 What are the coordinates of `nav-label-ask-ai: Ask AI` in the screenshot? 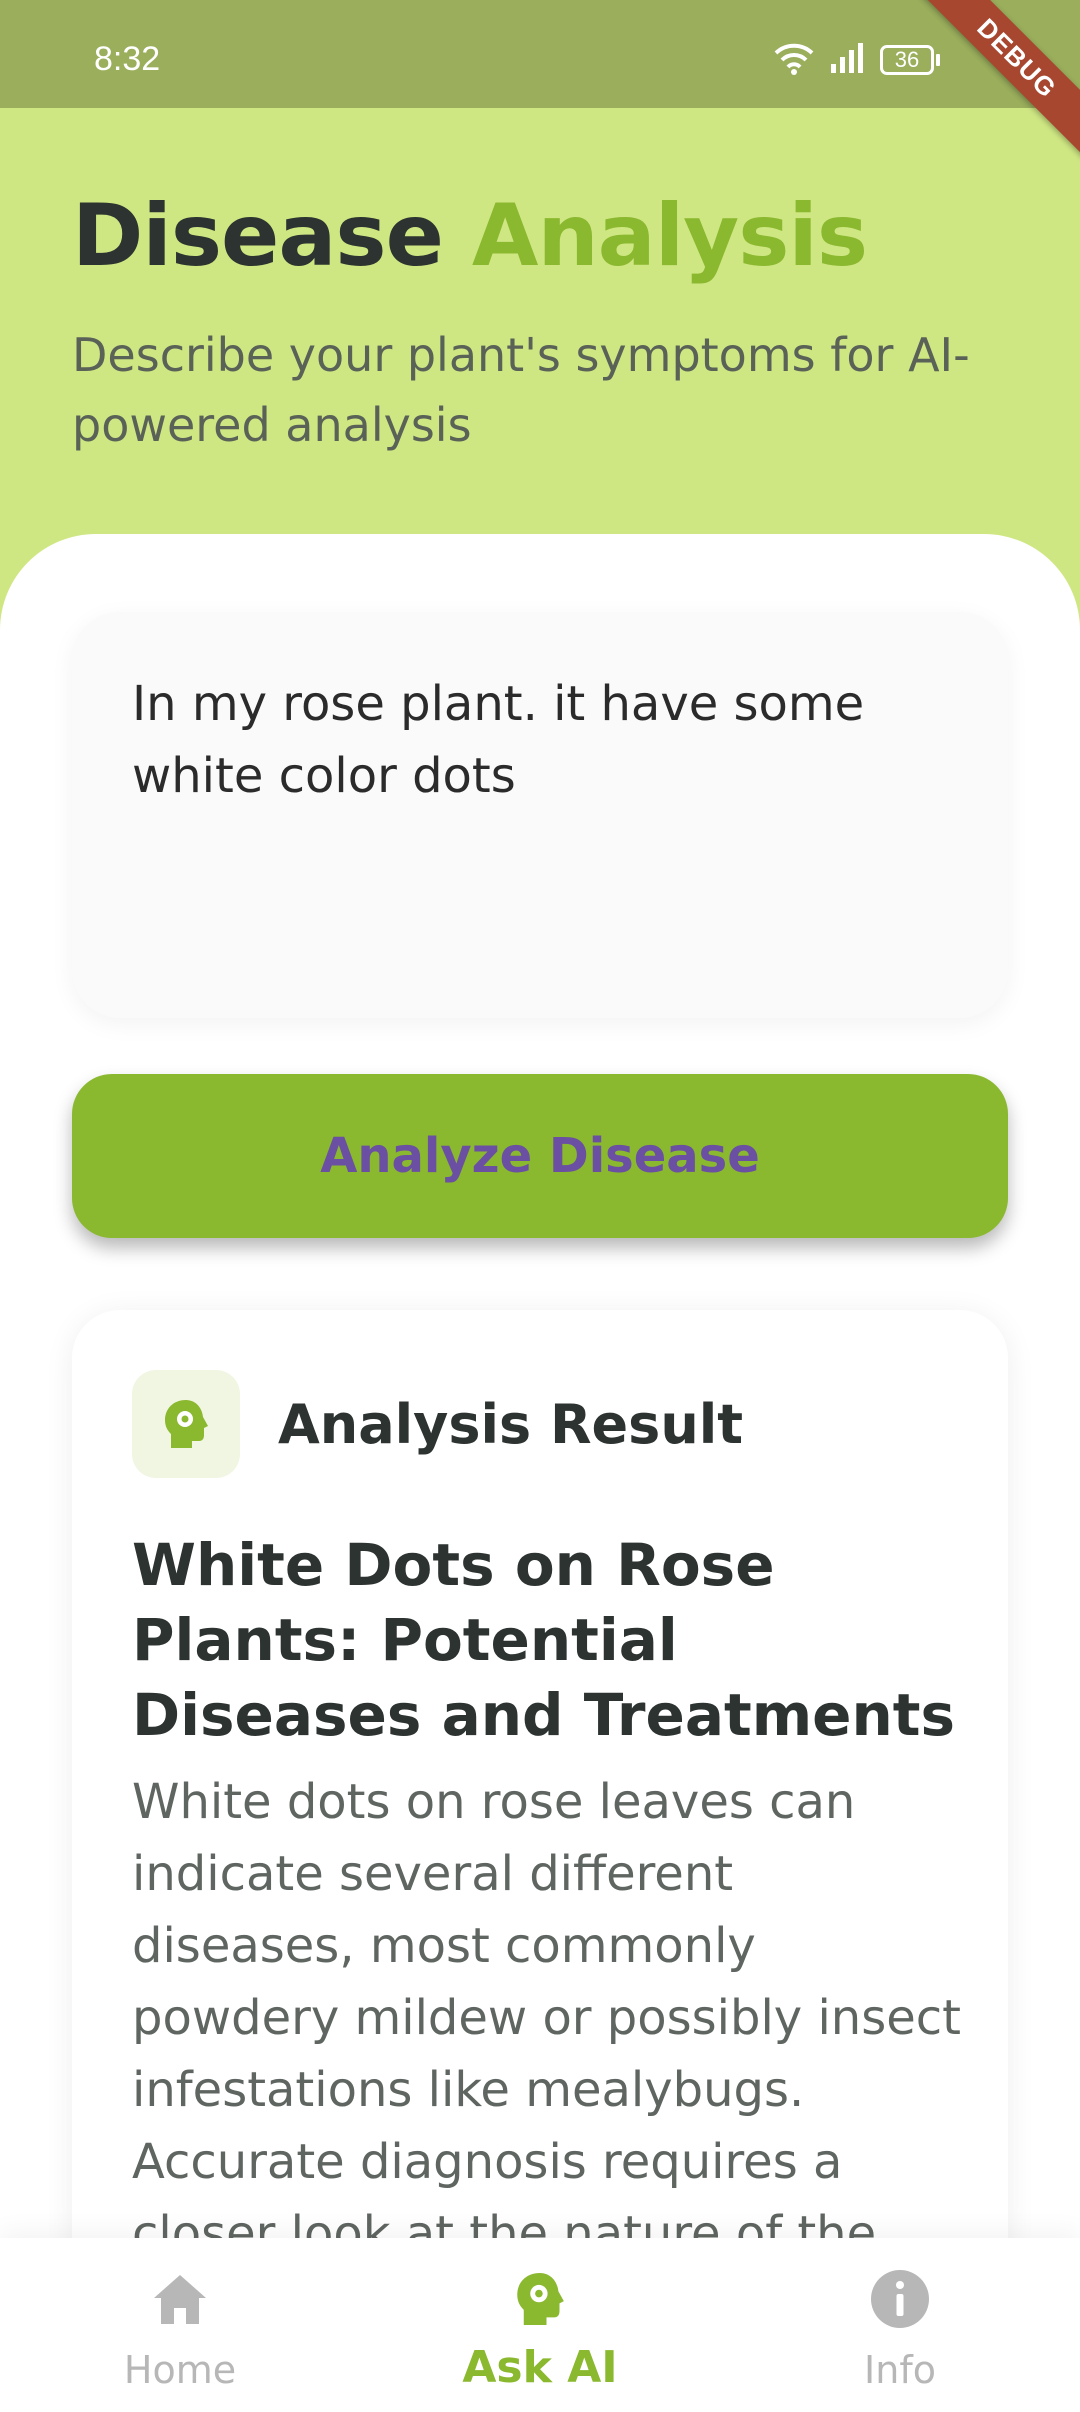 It's located at (540, 2367).